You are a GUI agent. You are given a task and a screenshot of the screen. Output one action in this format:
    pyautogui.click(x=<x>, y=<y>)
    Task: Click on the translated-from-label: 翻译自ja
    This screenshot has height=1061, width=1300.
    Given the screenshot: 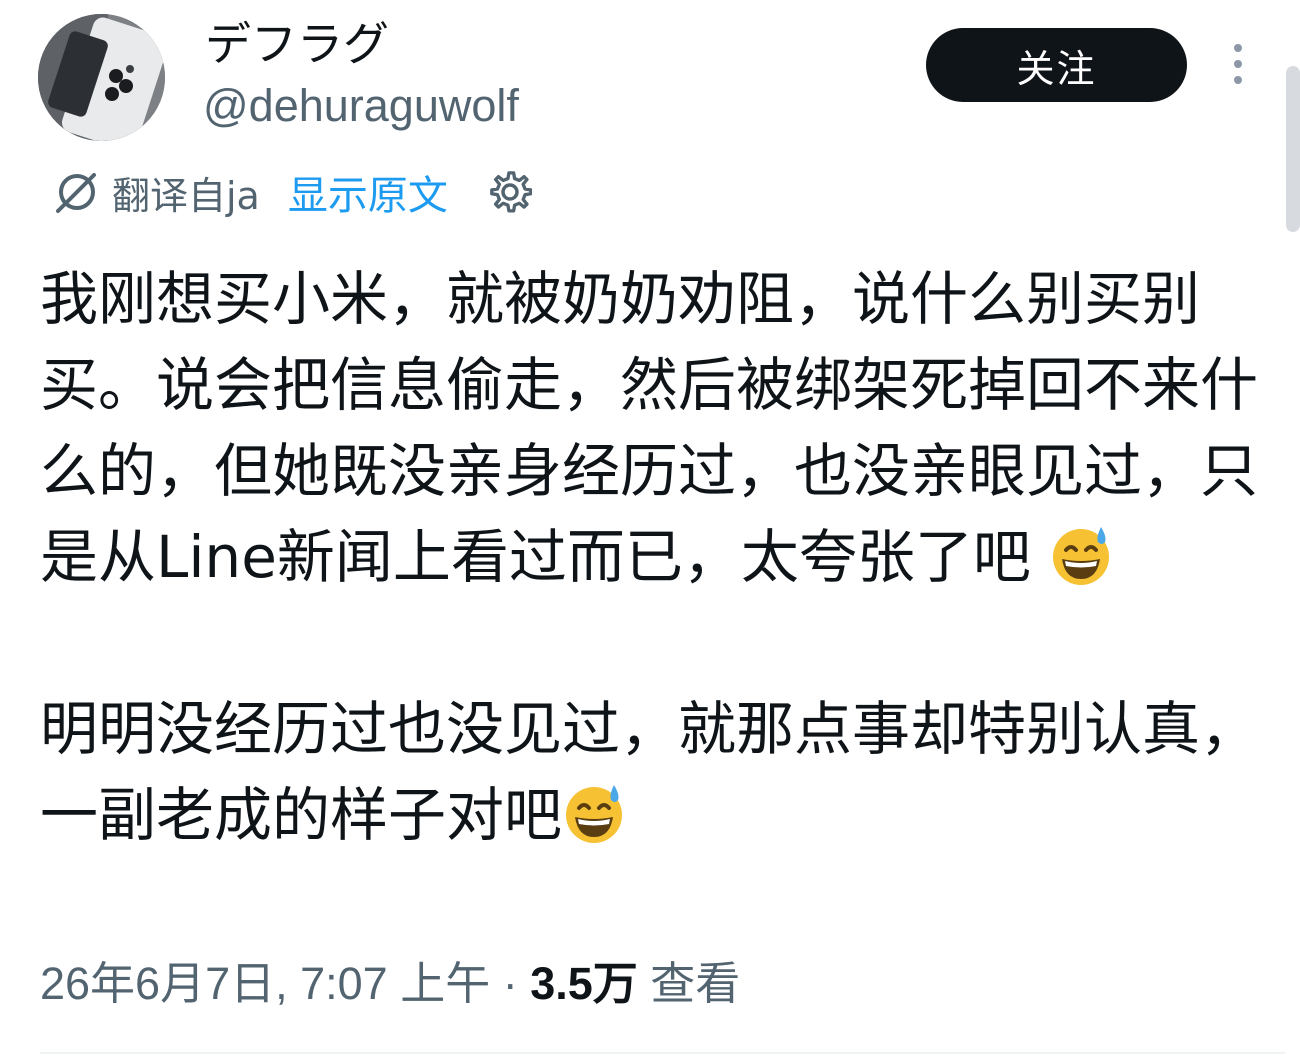 What is the action you would take?
    pyautogui.click(x=186, y=195)
    